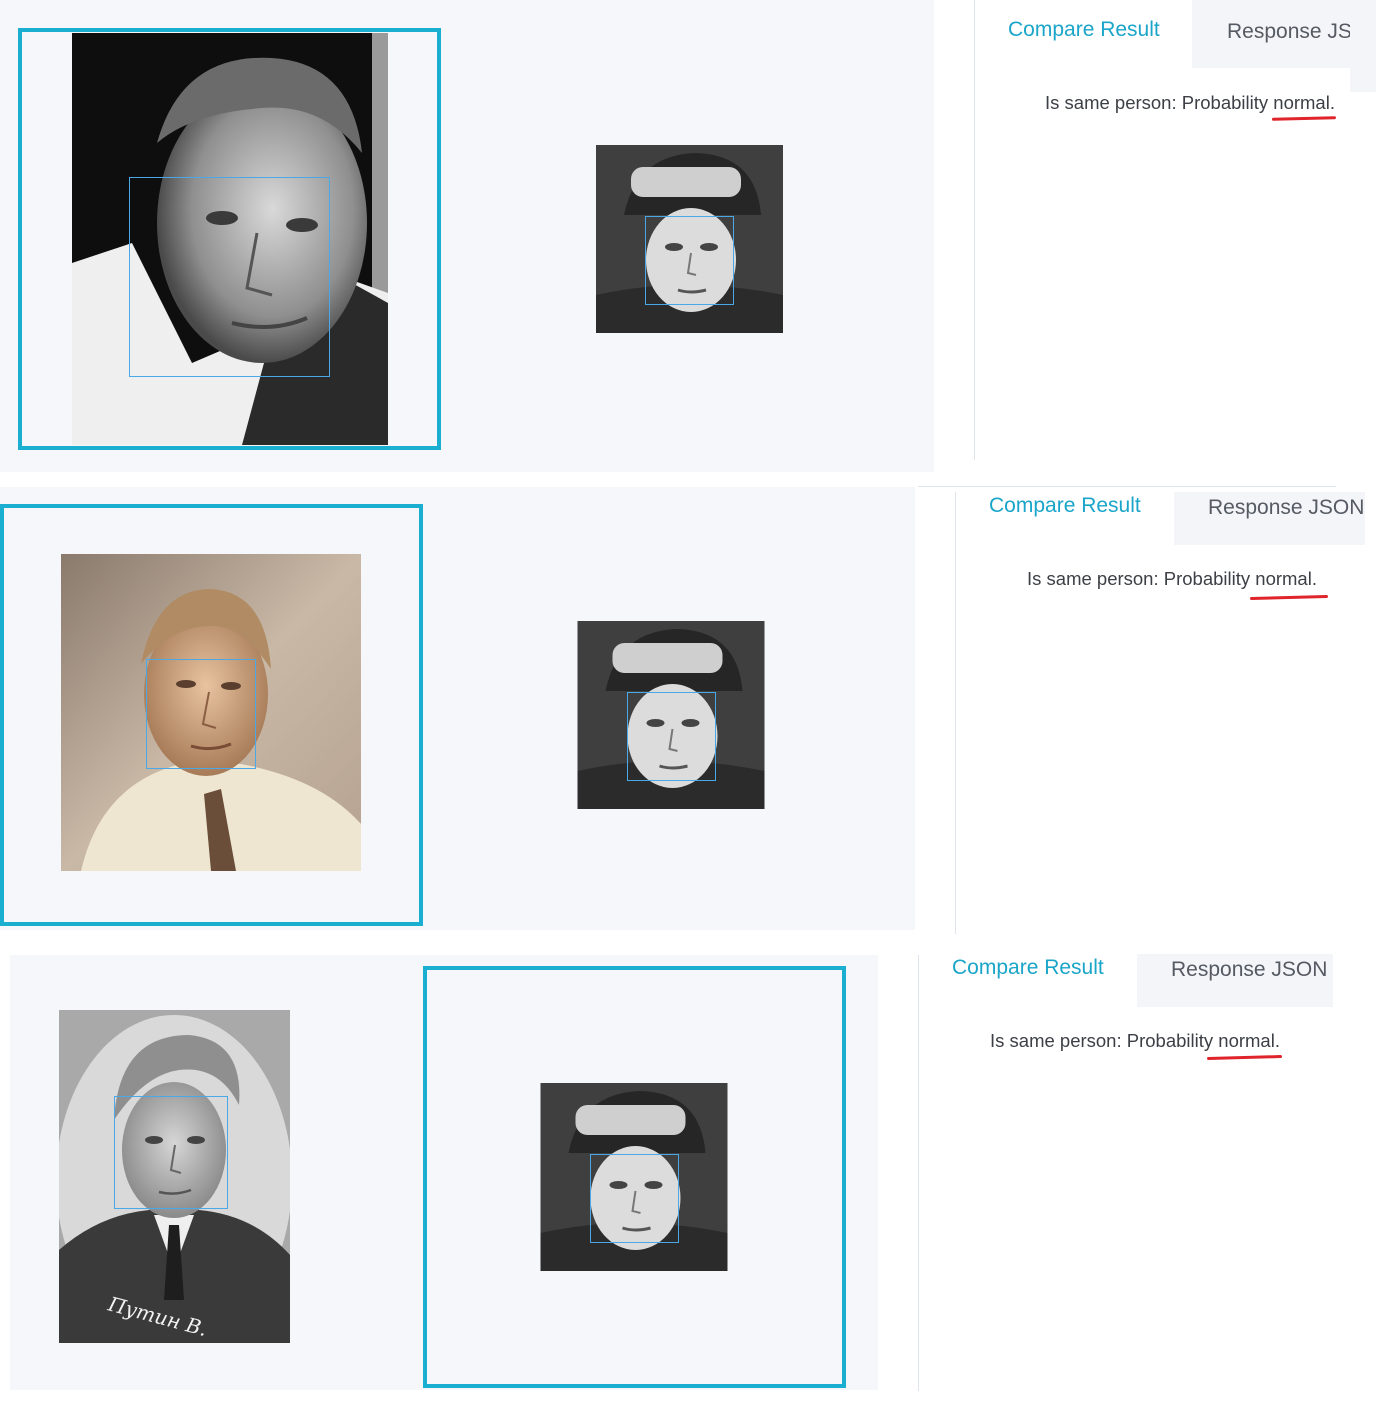  What do you see at coordinates (689, 260) in the screenshot?
I see `face-detection-box-1b` at bounding box center [689, 260].